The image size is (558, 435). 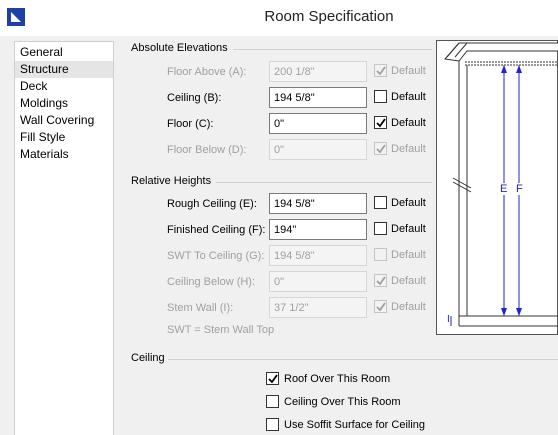 I want to click on stem-wall-default-label: Default, so click(x=408, y=307).